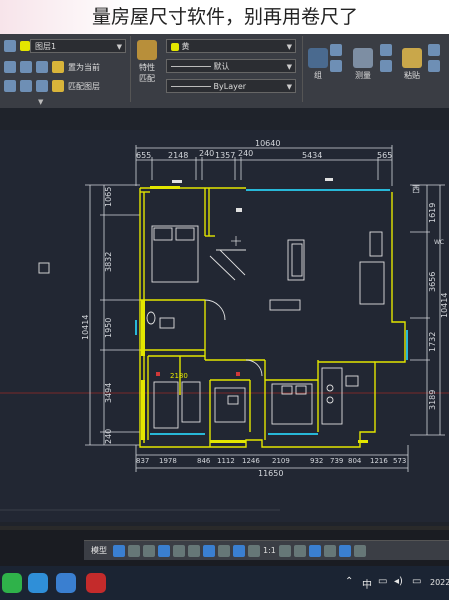 This screenshot has height=600, width=449. Describe the element at coordinates (432, 213) in the screenshot. I see `dim-right-0: 1619` at that location.